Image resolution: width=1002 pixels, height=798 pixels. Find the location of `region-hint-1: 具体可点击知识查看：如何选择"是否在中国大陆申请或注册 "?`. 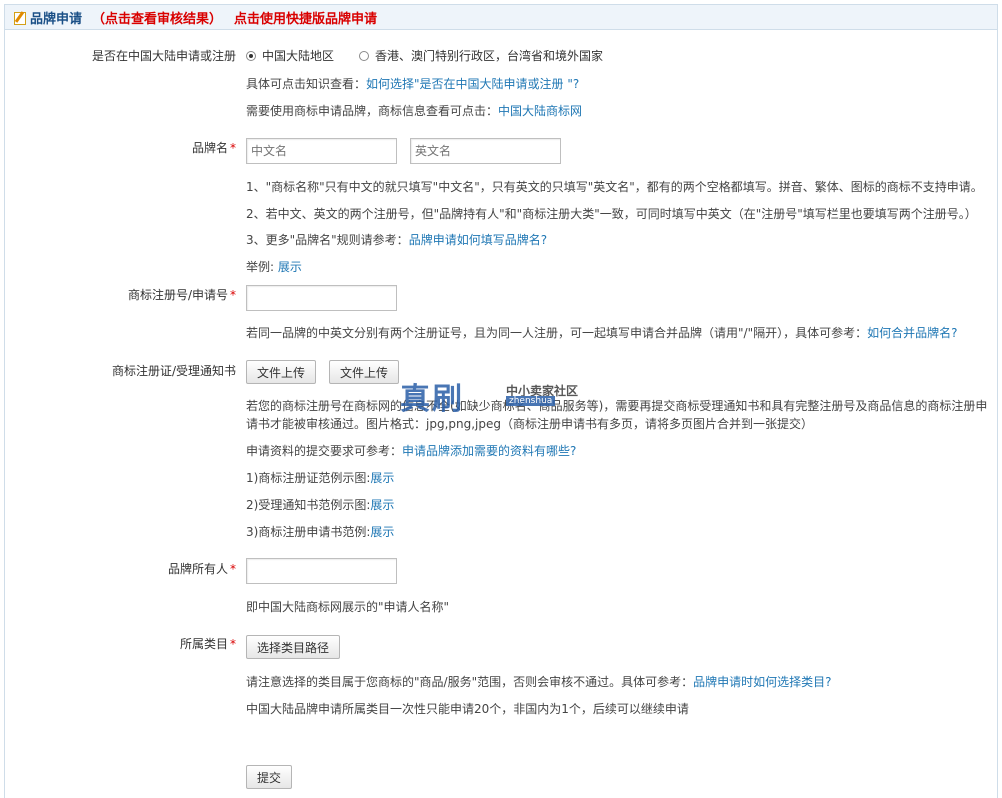

region-hint-1: 具体可点击知识查看：如何选择"是否在中国大陆申请或注册 "? is located at coordinates (413, 84).